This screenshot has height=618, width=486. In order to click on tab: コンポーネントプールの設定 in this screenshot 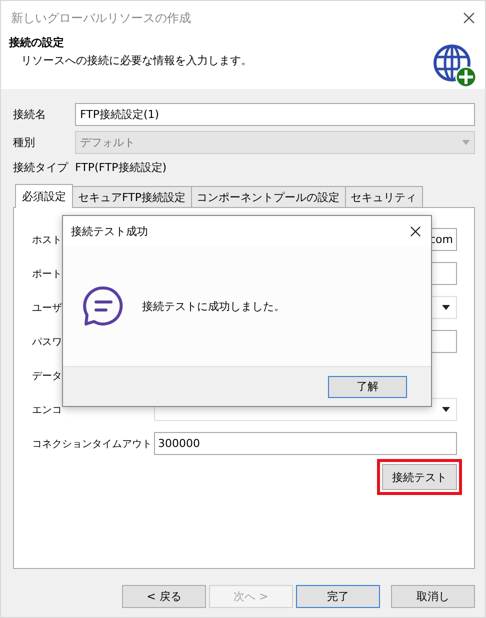, I will do `click(268, 196)`.